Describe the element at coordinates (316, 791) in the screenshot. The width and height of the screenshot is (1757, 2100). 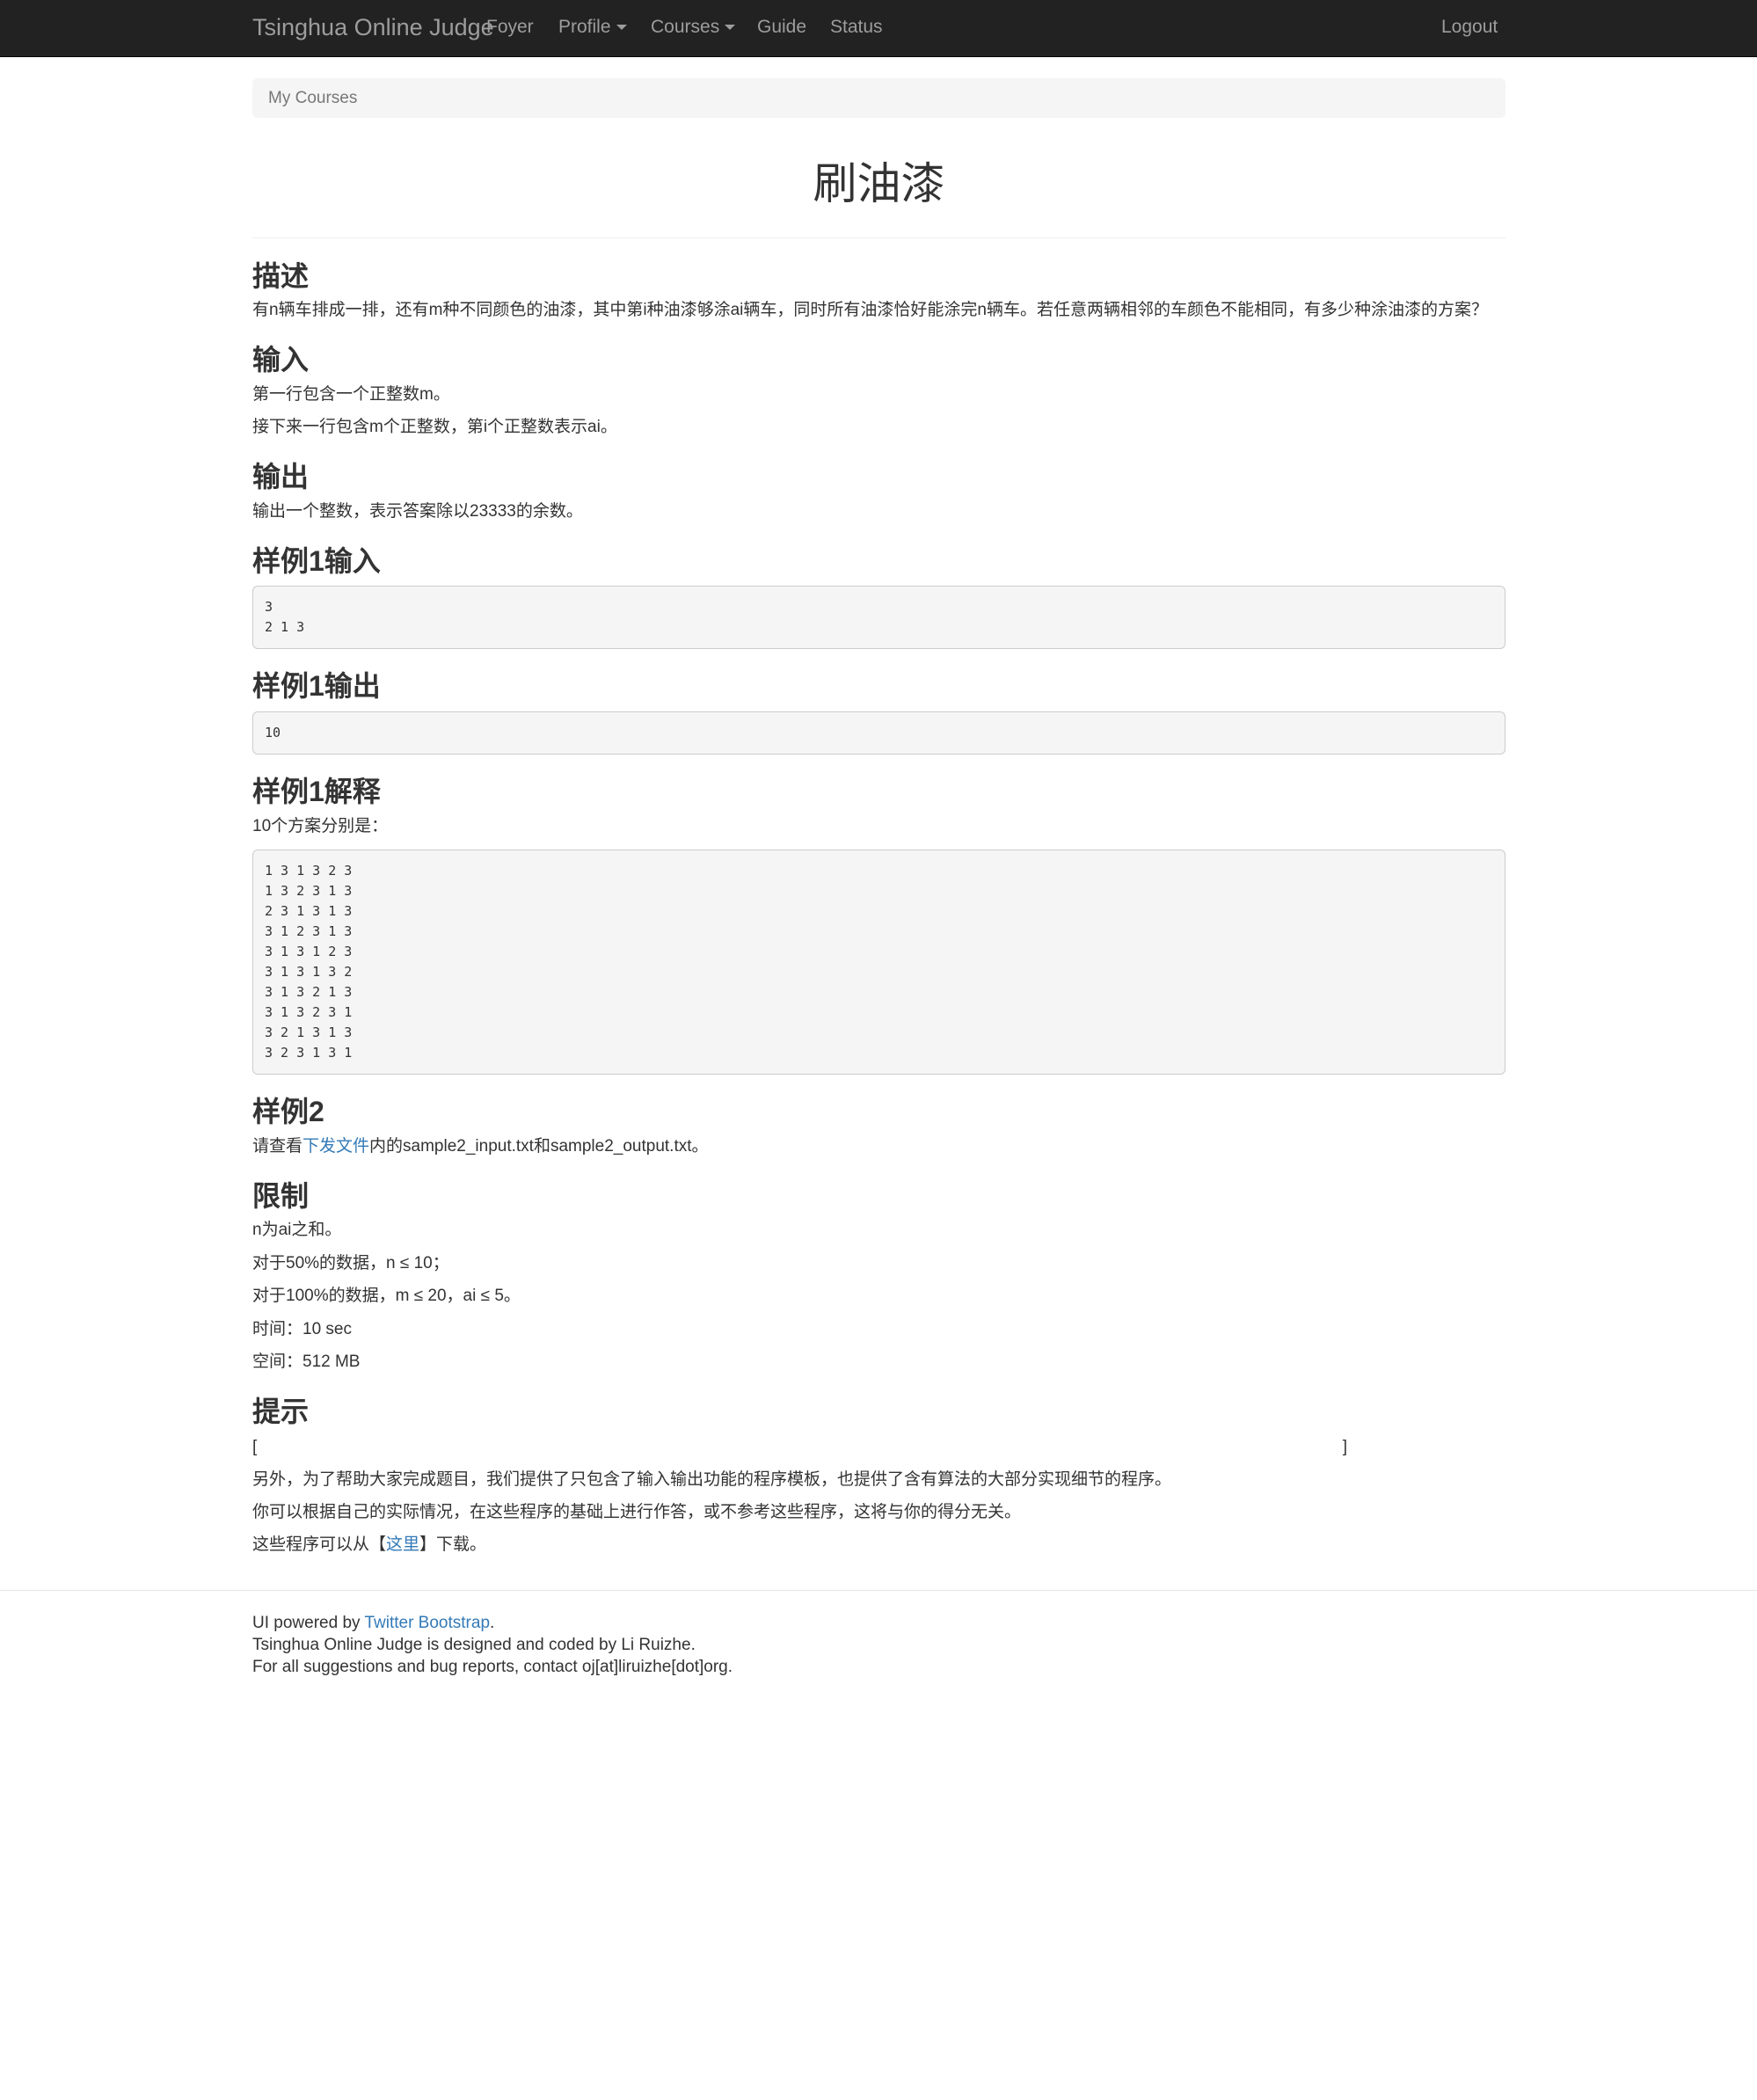
I see `sample1-explain-heading: 样例1解释` at that location.